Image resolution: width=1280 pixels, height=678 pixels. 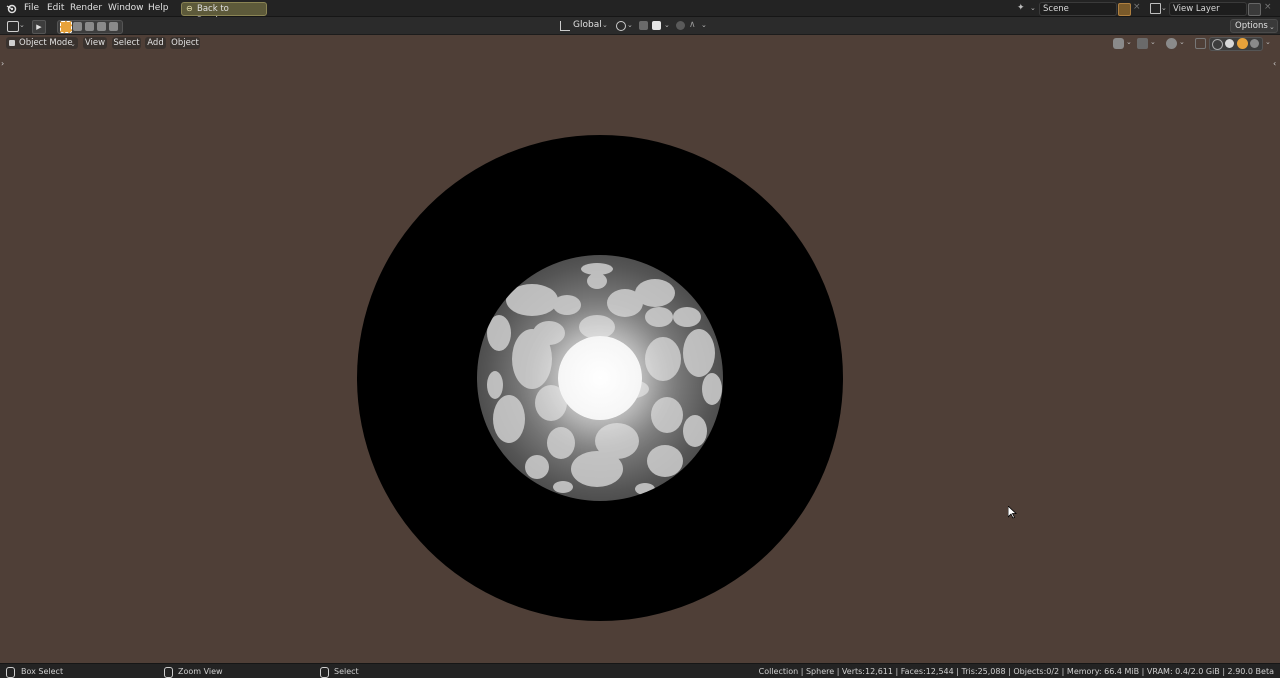 I want to click on toolbar-expand-arrow-icon: ›, so click(x=2, y=63).